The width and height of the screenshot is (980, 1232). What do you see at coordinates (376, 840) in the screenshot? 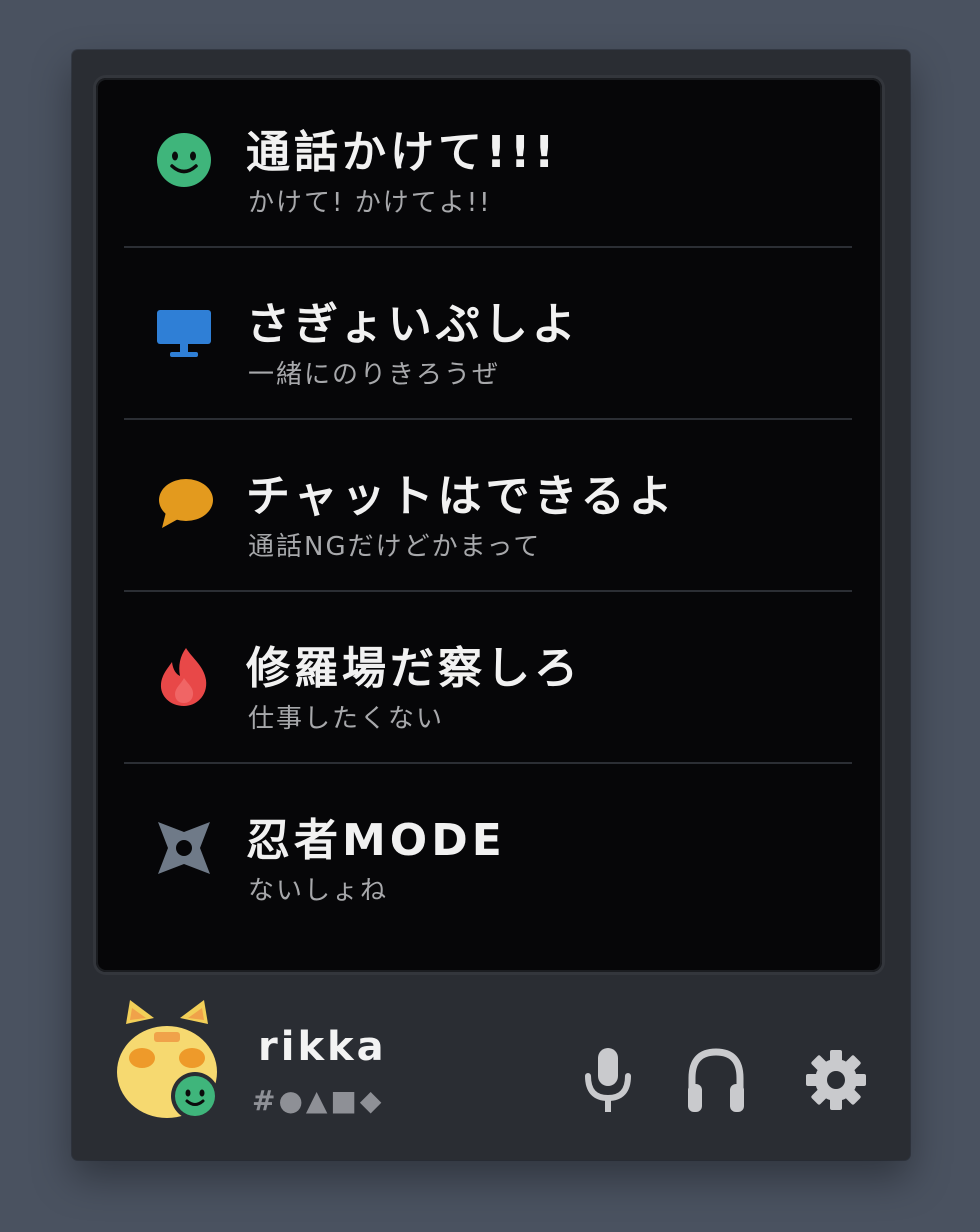
I see `status-option-title: 忍者MODE` at bounding box center [376, 840].